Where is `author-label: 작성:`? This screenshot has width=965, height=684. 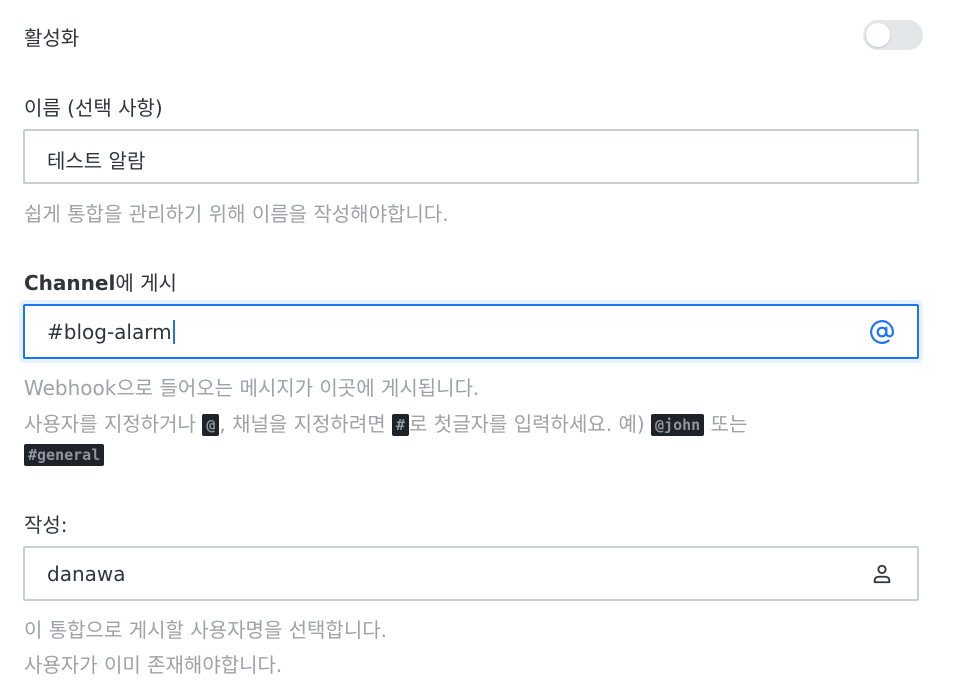 author-label: 작성: is located at coordinates (46, 525).